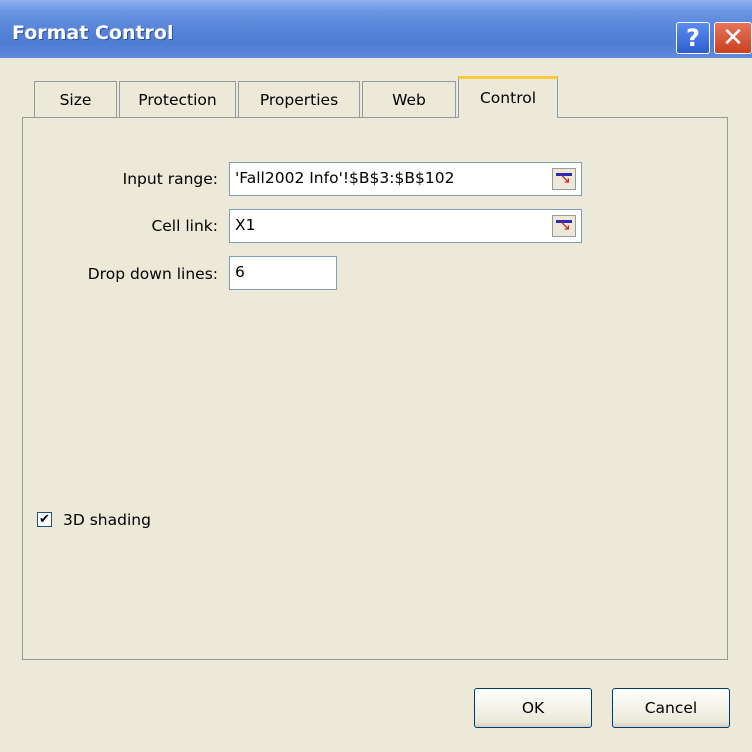 This screenshot has height=752, width=752. What do you see at coordinates (376, 29) in the screenshot?
I see `title-bar: Format Control ? ✕` at bounding box center [376, 29].